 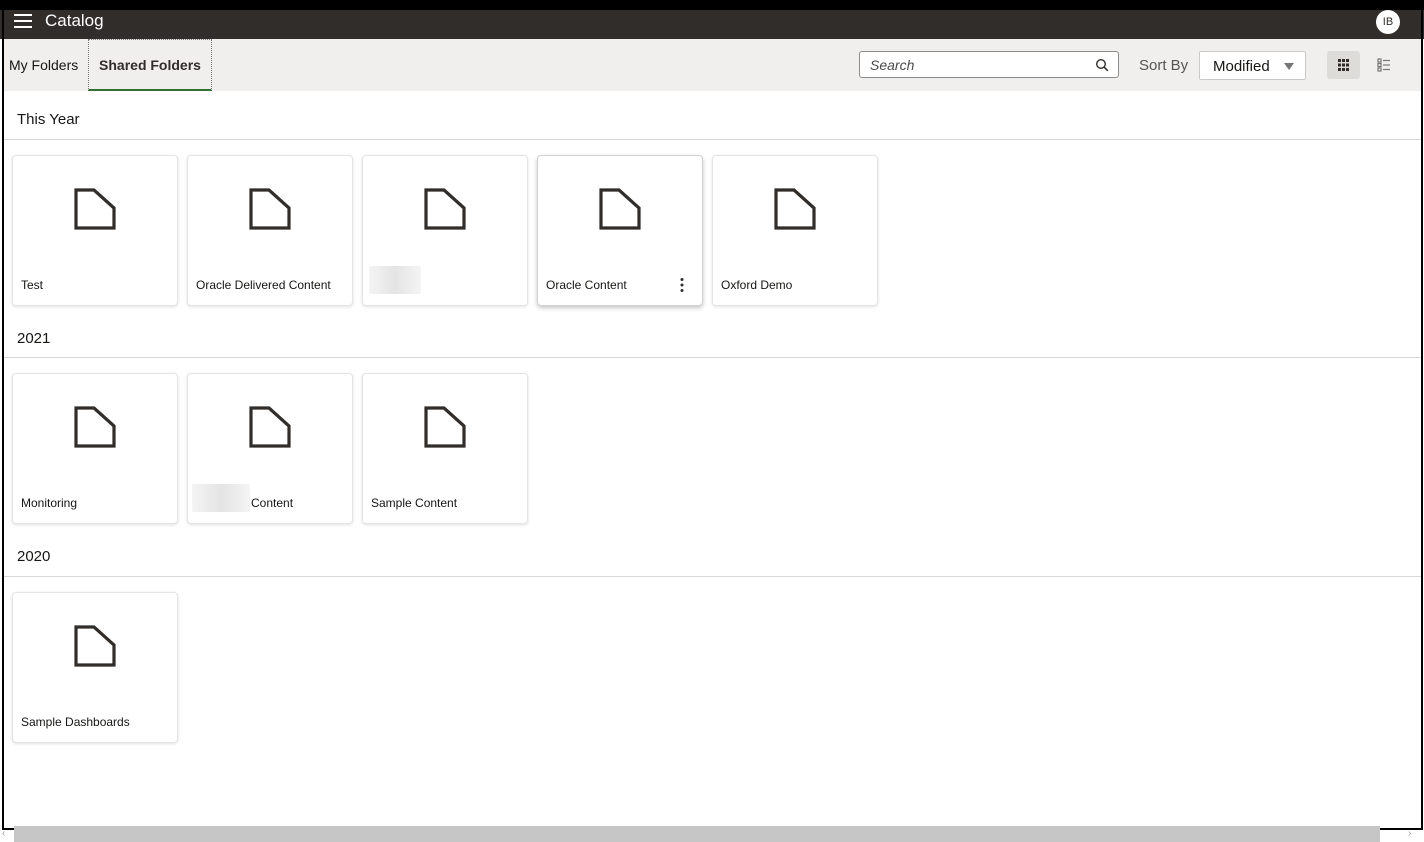 I want to click on section-title-2020: 2020, so click(x=34, y=556).